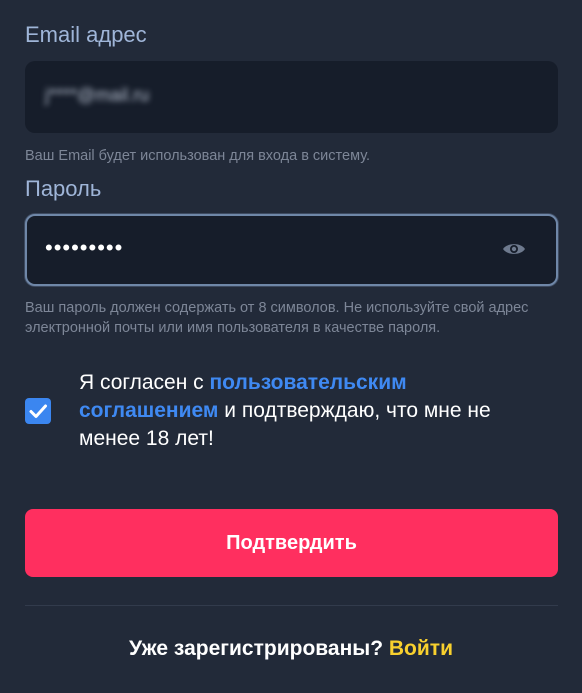  Describe the element at coordinates (63, 188) in the screenshot. I see `password-label: Пароль` at that location.